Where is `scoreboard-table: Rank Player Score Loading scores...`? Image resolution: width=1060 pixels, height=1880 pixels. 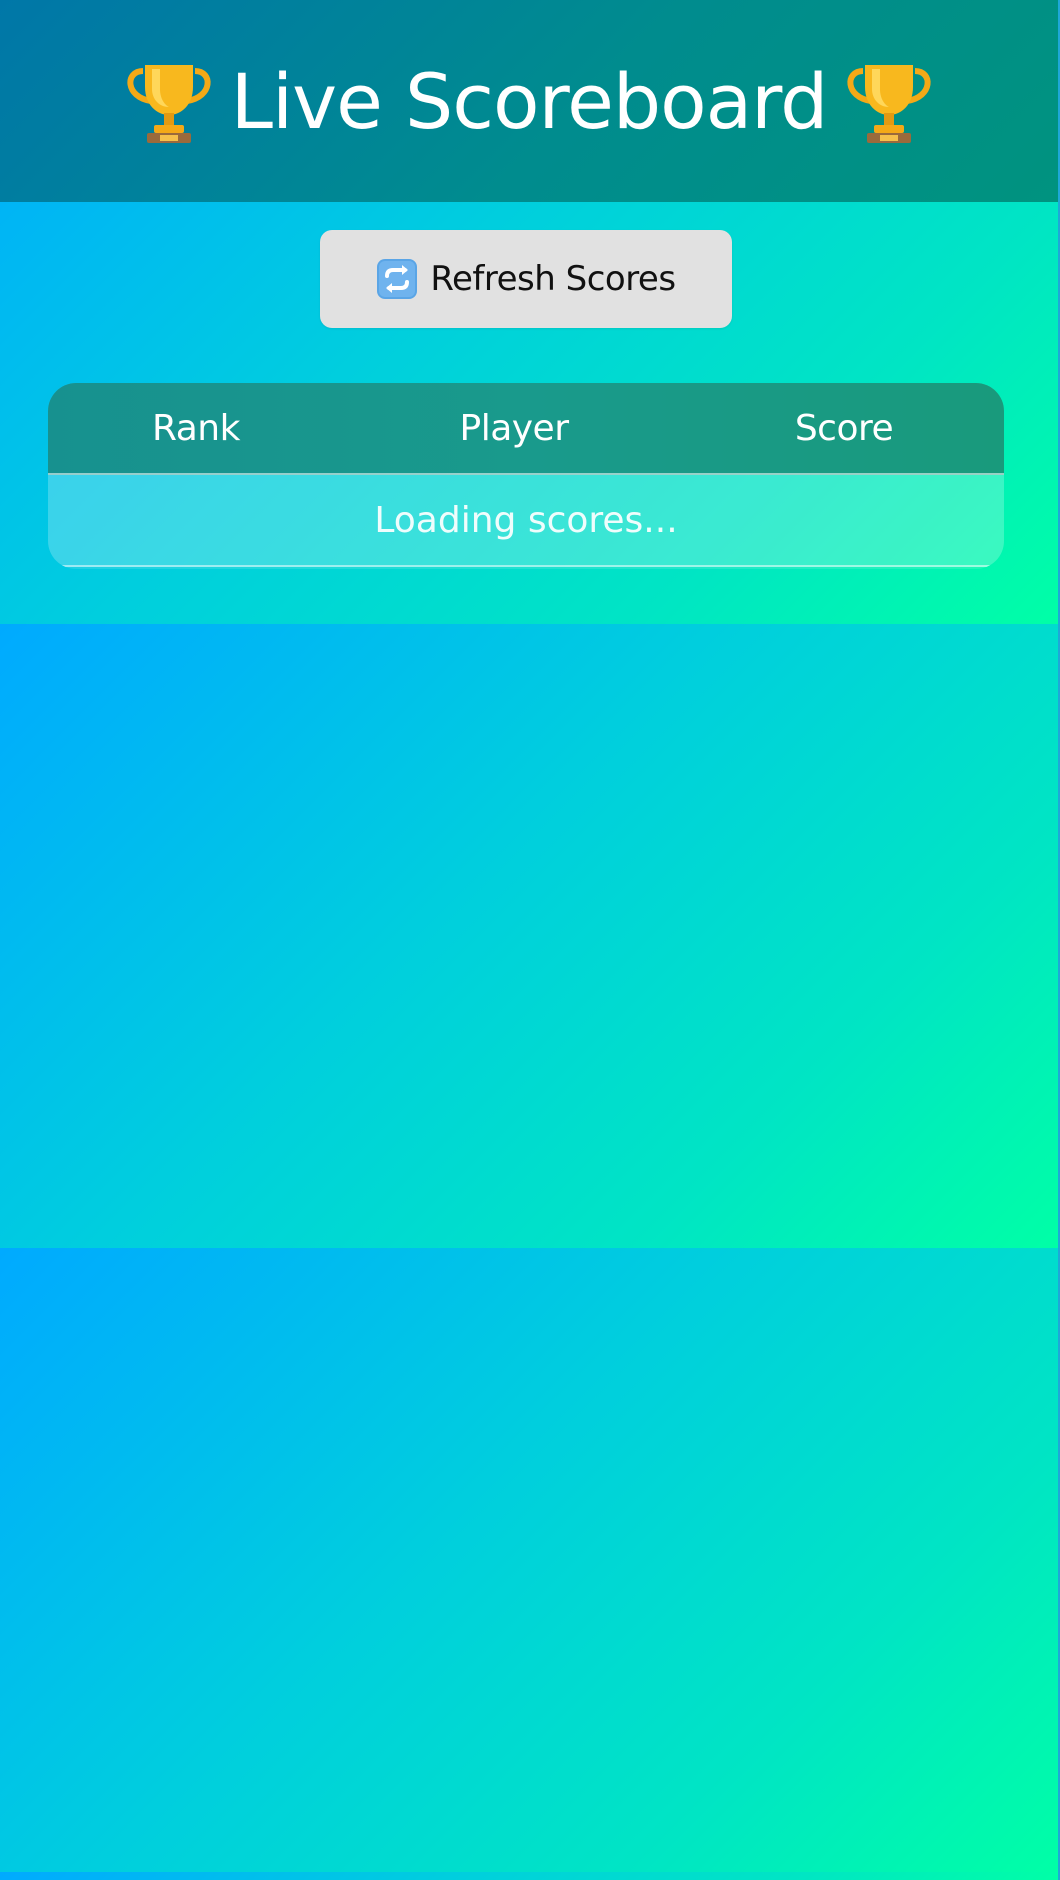
scoreboard-table: Rank Player Score Loading scores... is located at coordinates (526, 476).